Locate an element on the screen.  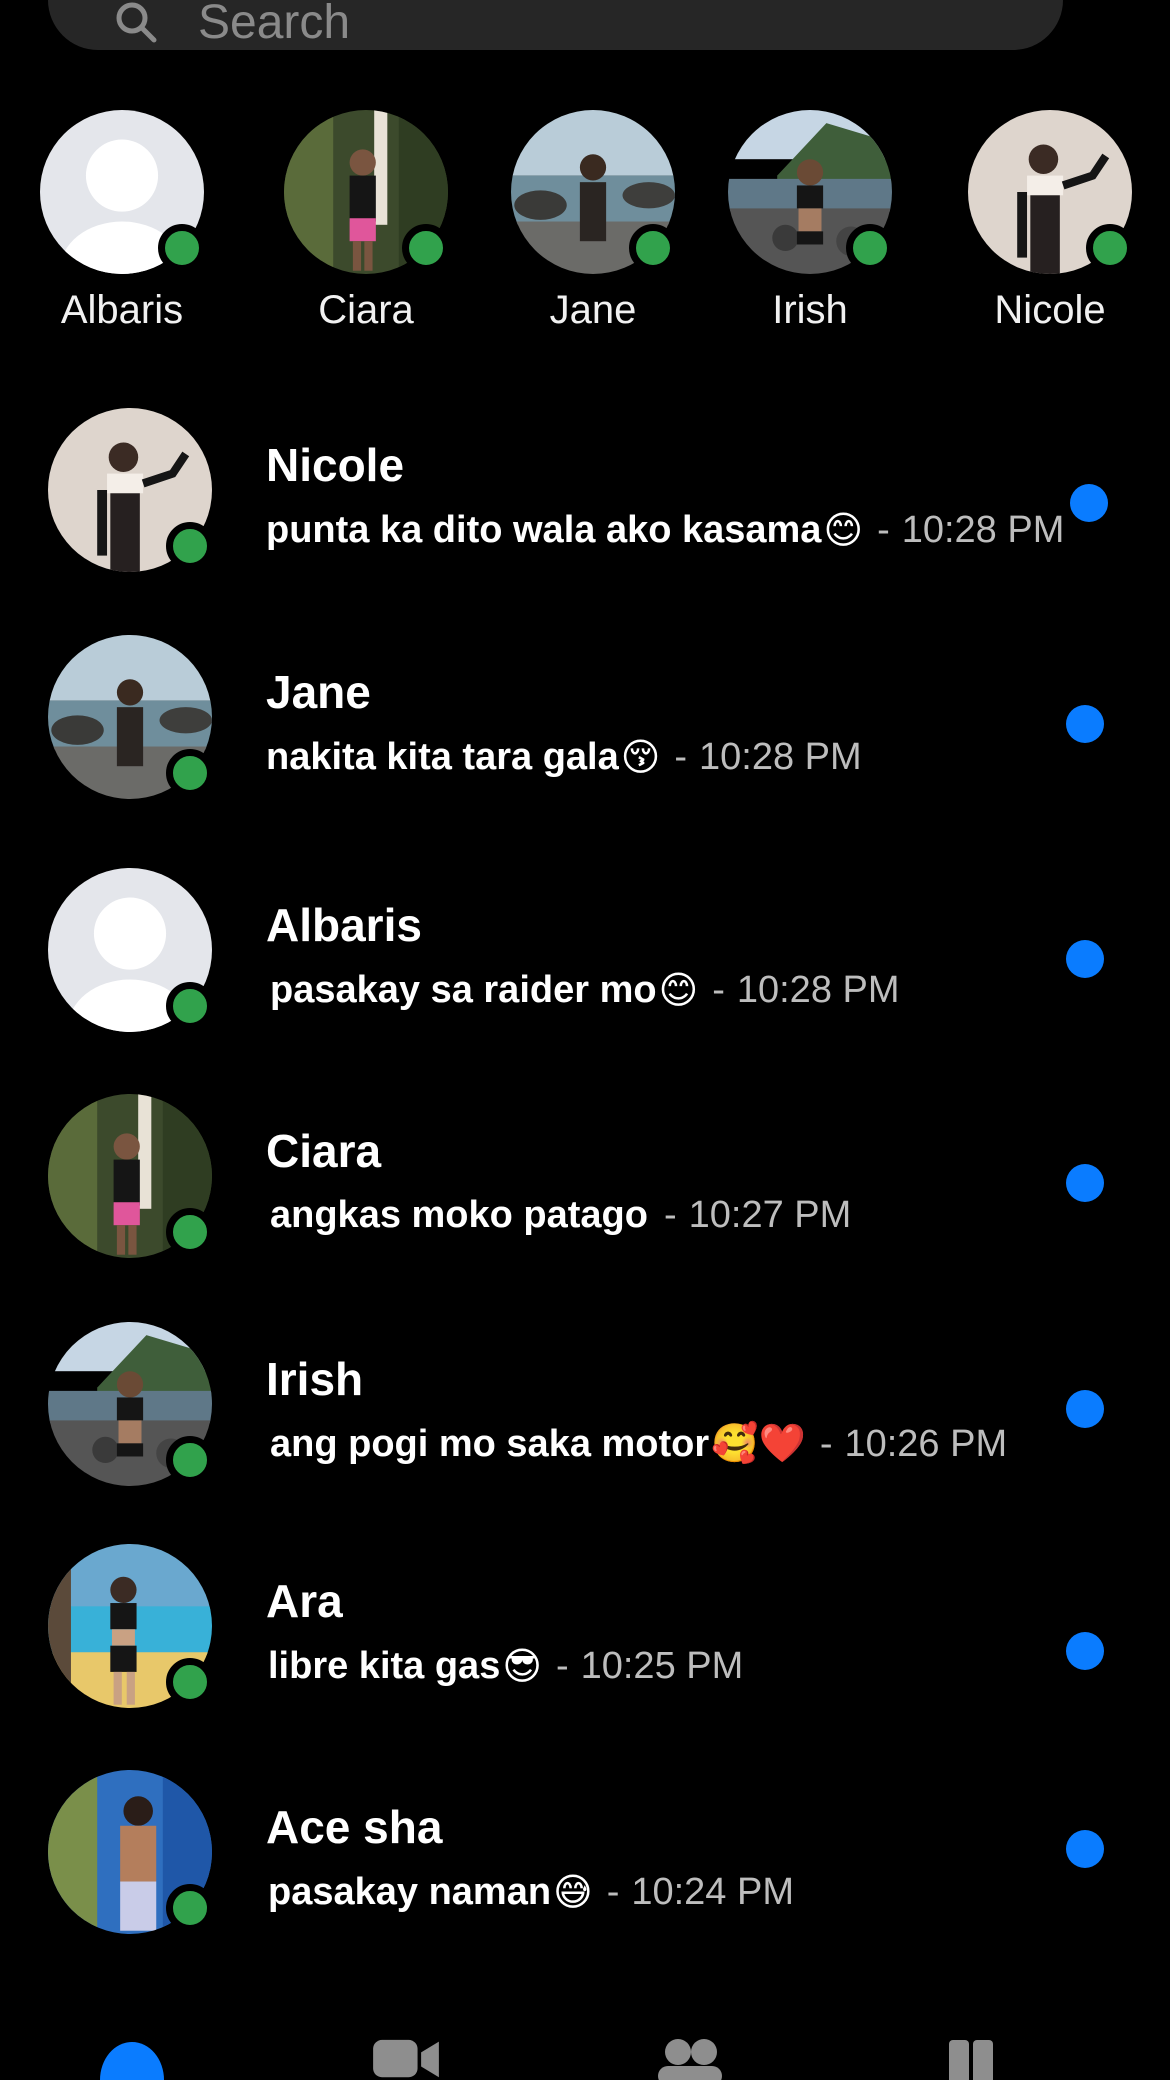
message-text: ang pogi mo saka motor is located at coordinates (490, 1443).